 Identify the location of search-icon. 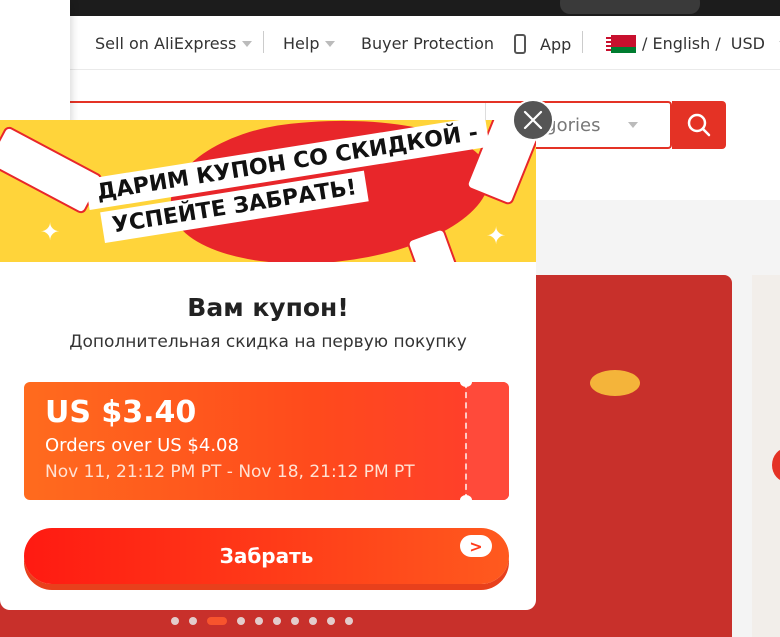
(699, 125).